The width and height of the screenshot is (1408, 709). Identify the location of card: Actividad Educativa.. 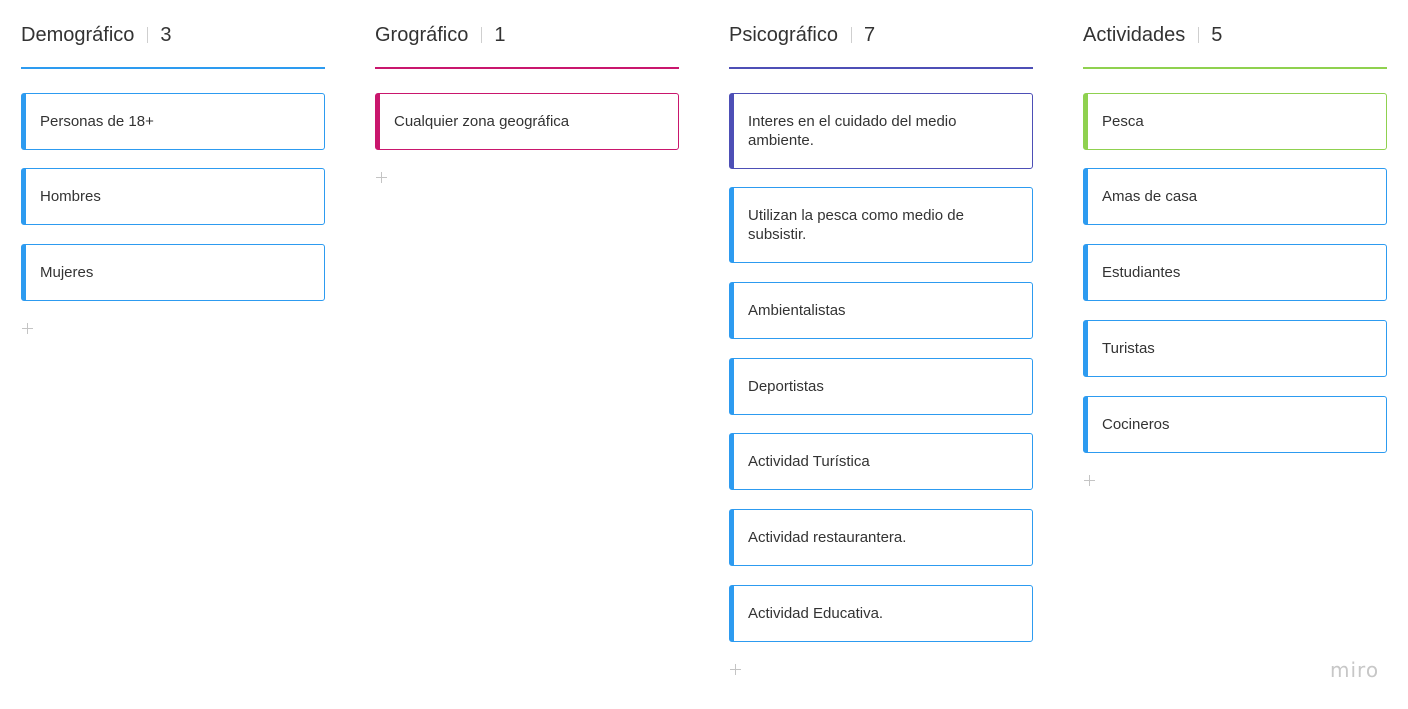
(881, 613).